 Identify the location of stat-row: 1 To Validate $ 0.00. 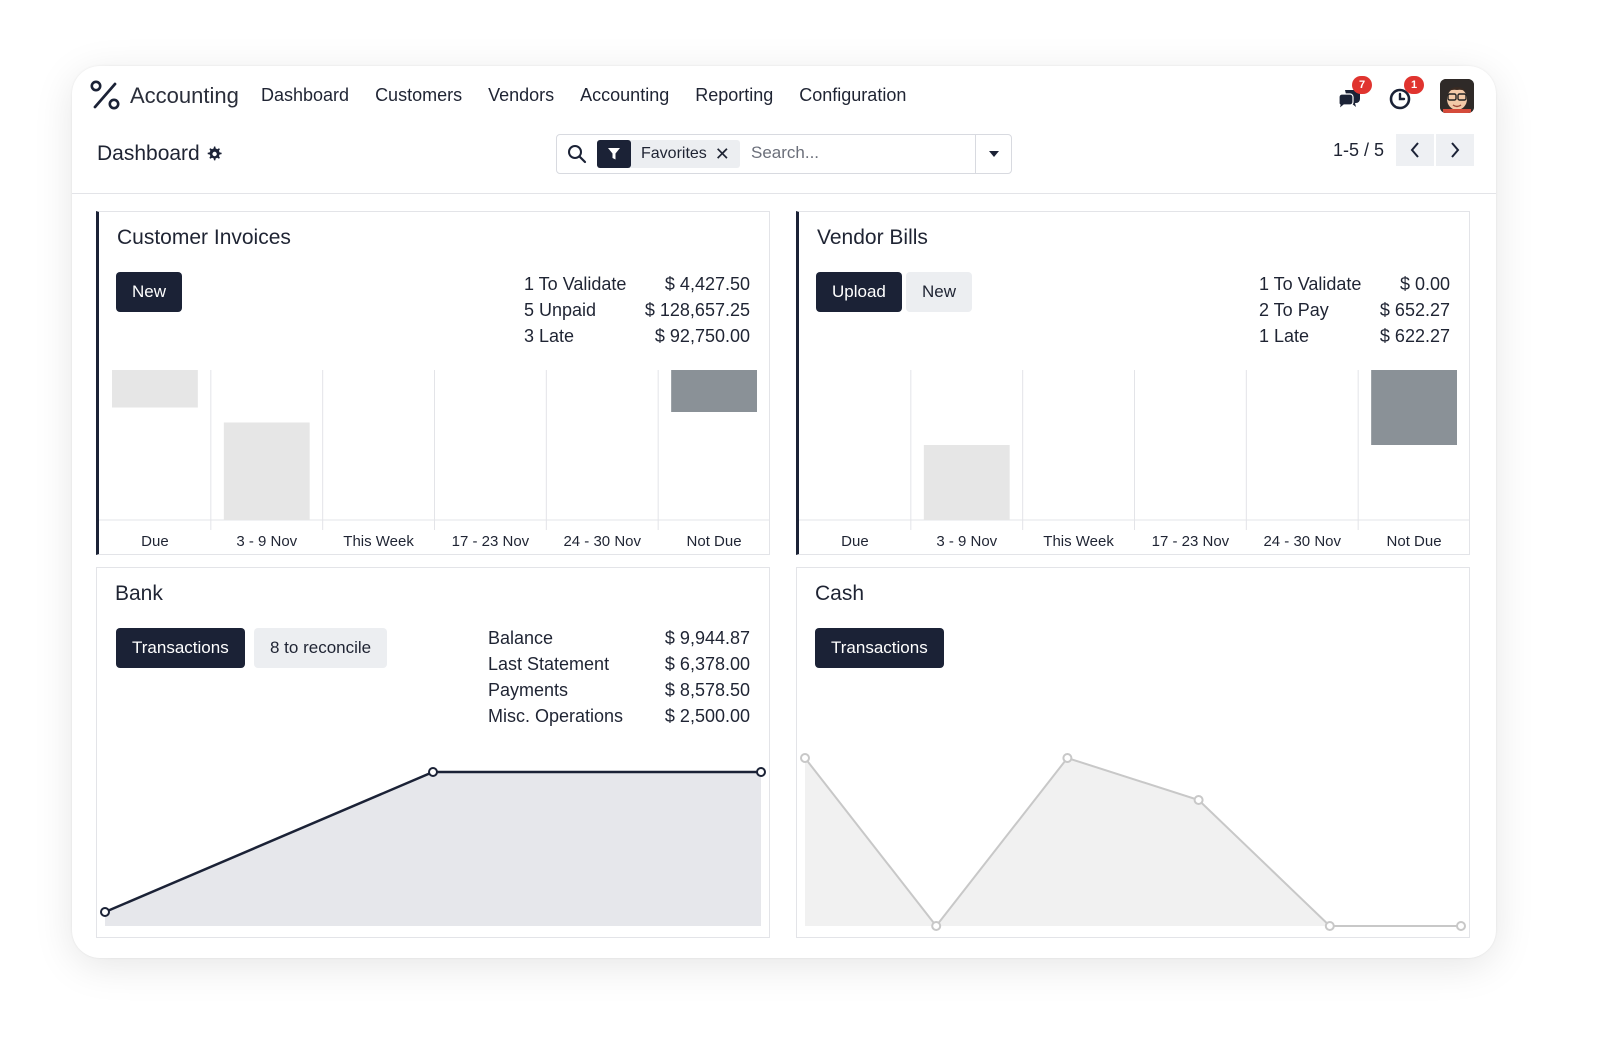
(1354, 287).